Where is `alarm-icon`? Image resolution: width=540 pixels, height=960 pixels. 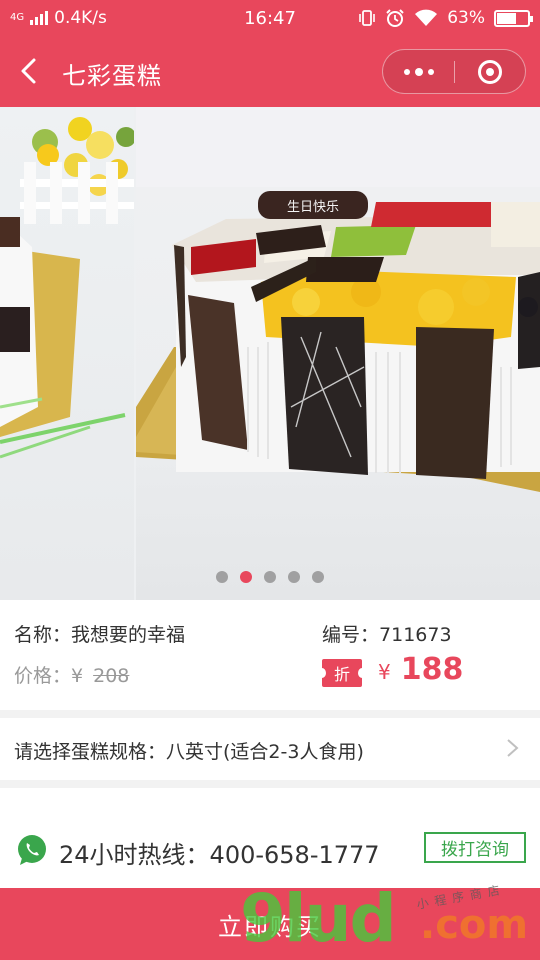 alarm-icon is located at coordinates (395, 18).